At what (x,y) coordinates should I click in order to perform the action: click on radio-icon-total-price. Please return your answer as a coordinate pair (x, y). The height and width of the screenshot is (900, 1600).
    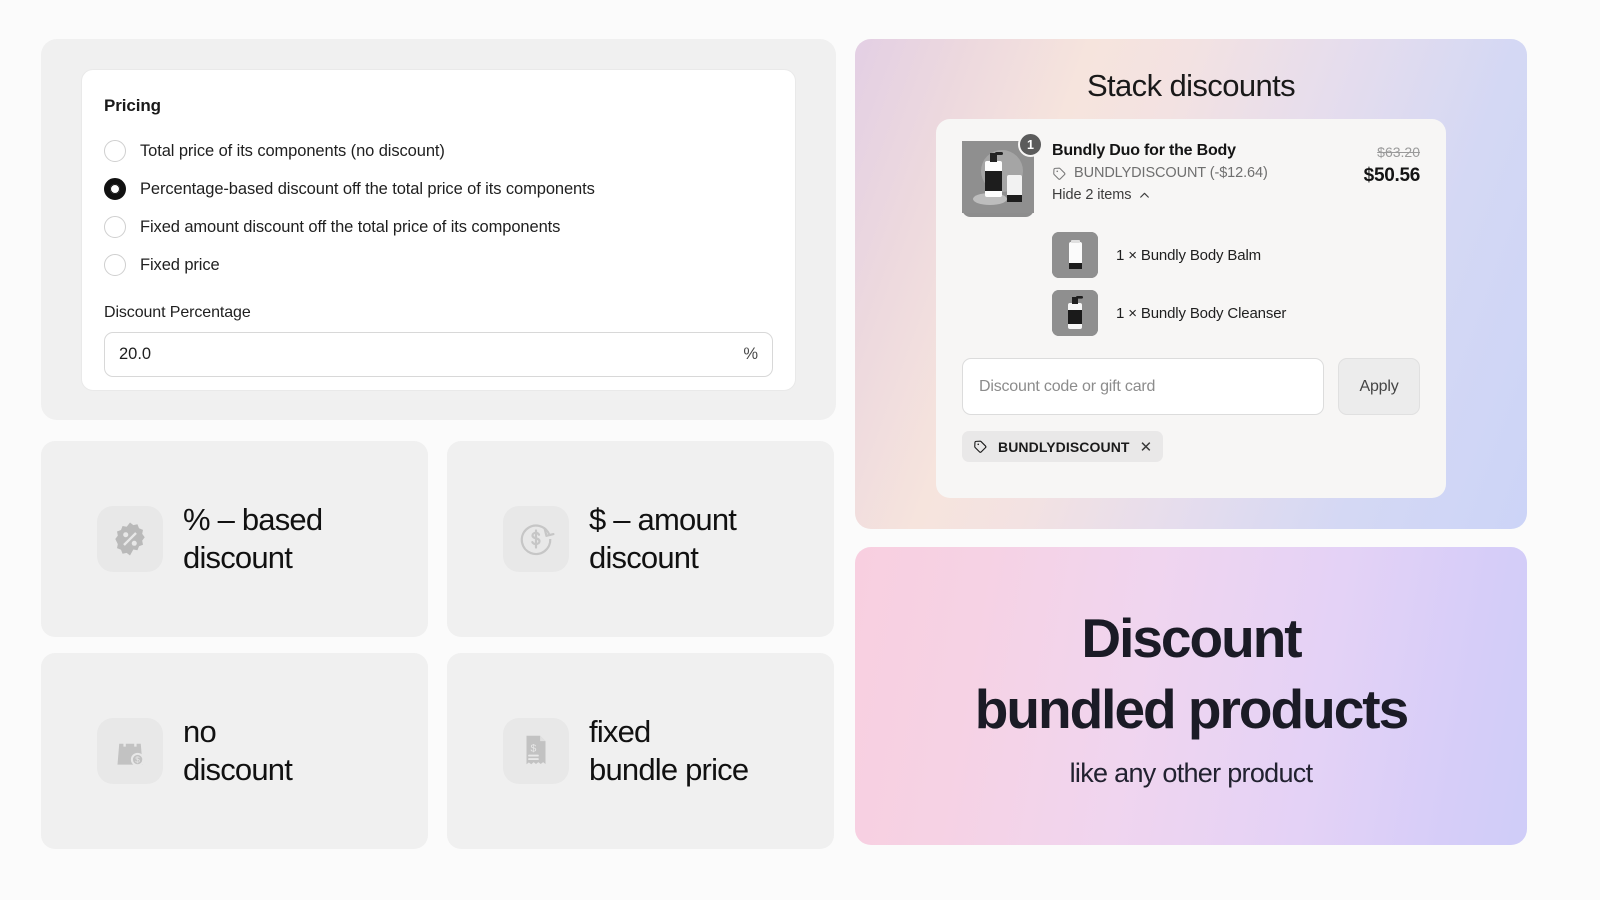
    Looking at the image, I should click on (115, 151).